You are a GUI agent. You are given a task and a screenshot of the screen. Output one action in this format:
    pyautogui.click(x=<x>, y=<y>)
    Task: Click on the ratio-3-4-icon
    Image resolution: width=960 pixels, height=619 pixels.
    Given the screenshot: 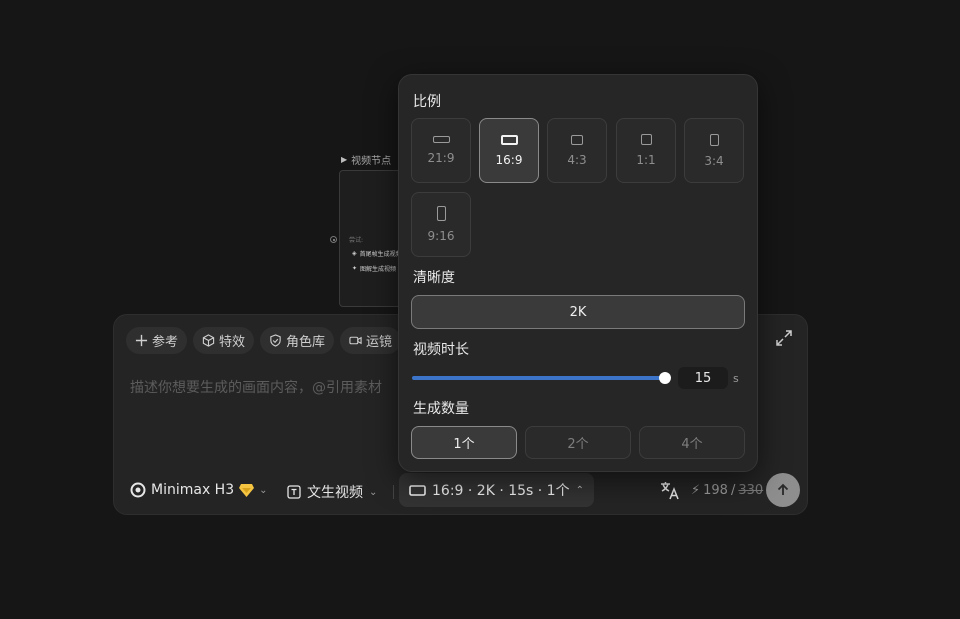 What is the action you would take?
    pyautogui.click(x=714, y=139)
    